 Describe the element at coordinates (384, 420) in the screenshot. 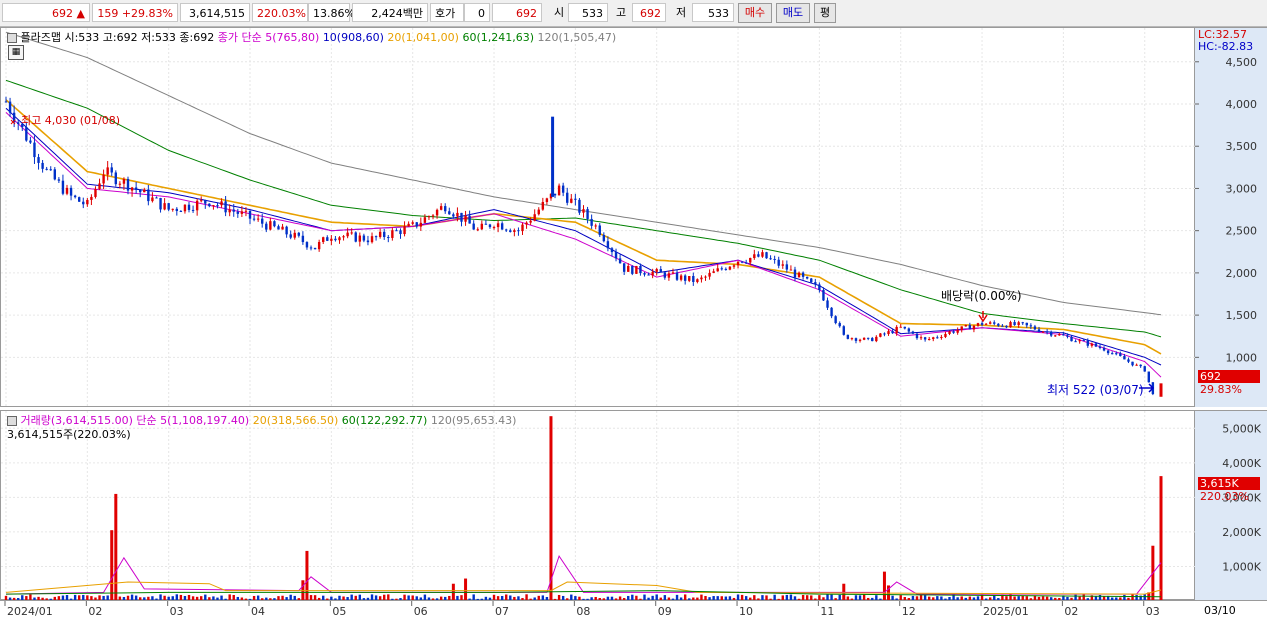

I see `vol-legend-3: 60(122,292.77)` at that location.